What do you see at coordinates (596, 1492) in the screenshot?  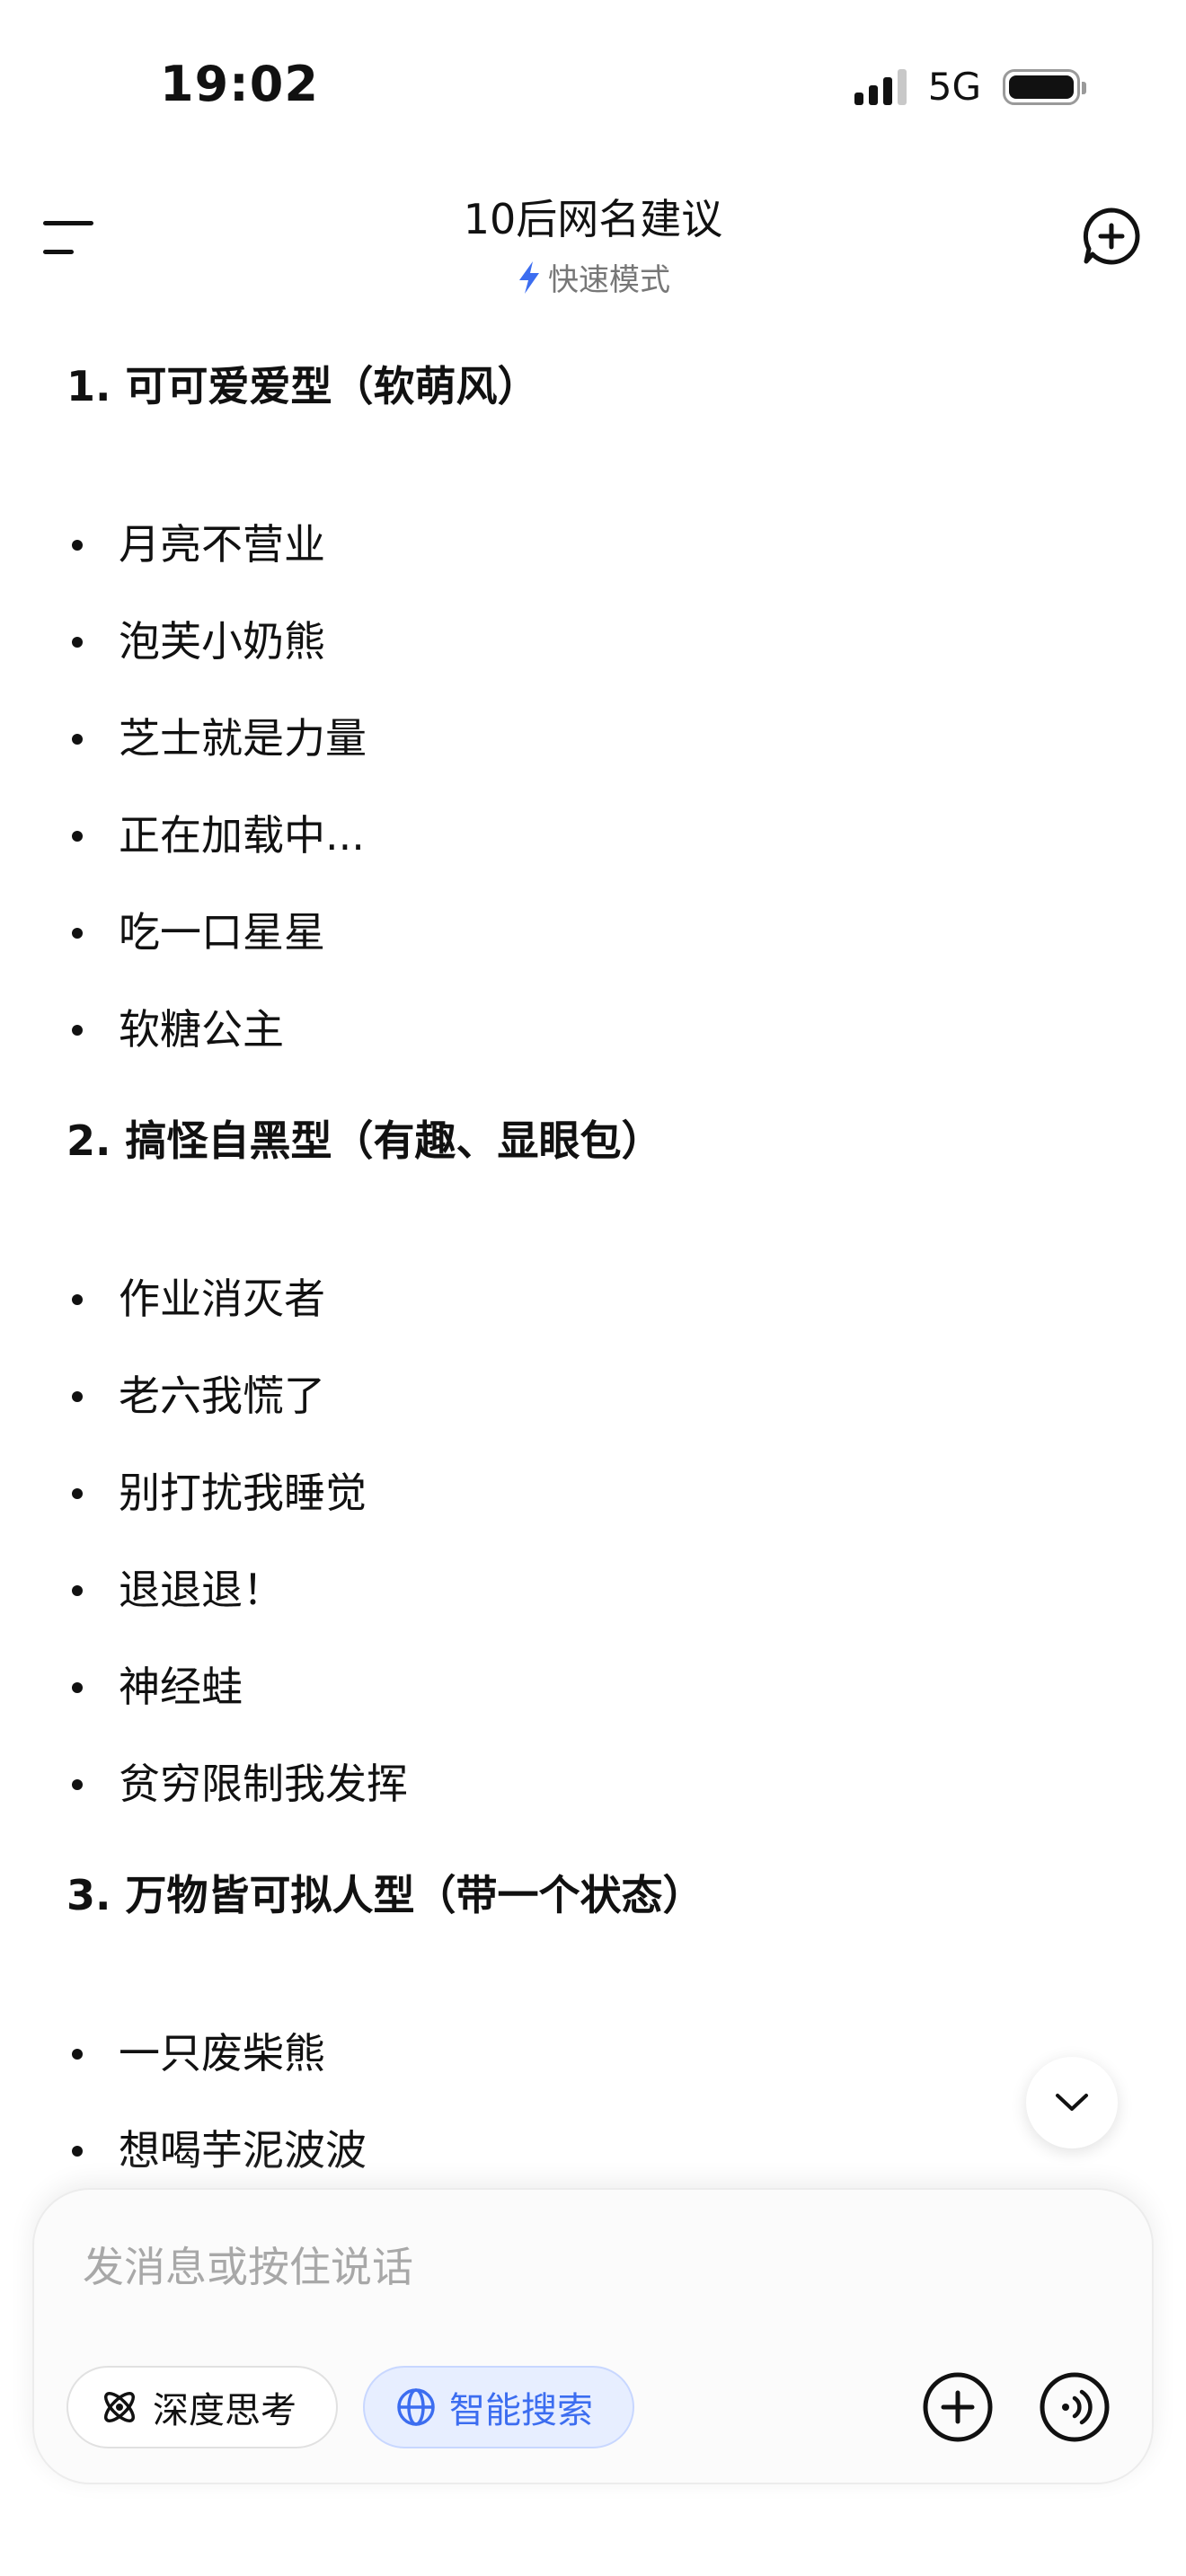 I see `list-item: 别打扰我睡觉` at bounding box center [596, 1492].